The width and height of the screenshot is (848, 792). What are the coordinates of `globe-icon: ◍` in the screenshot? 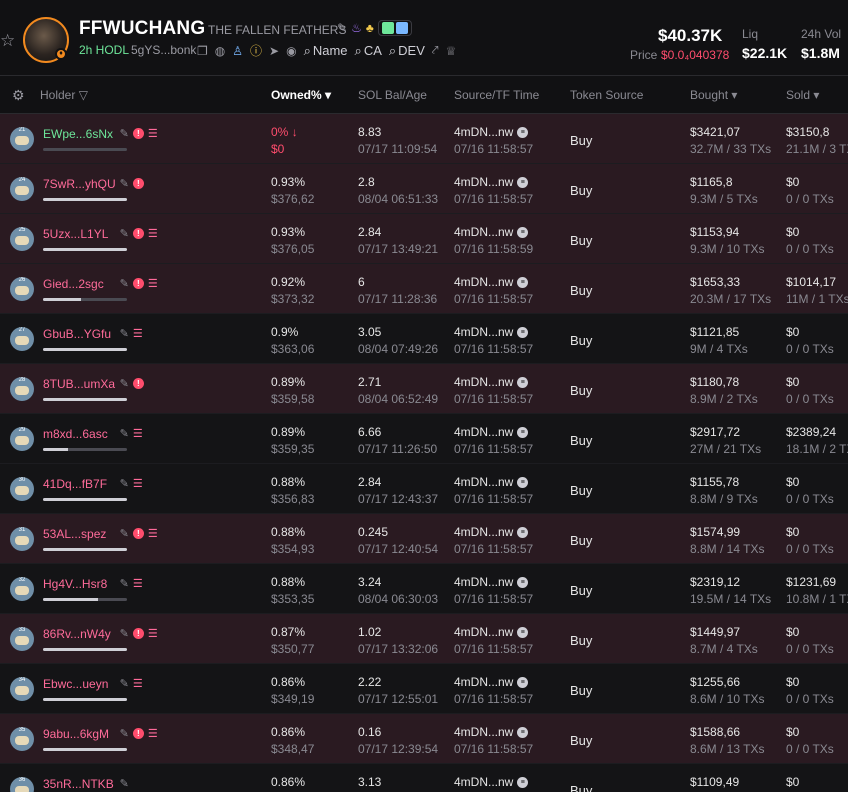 It's located at (220, 51).